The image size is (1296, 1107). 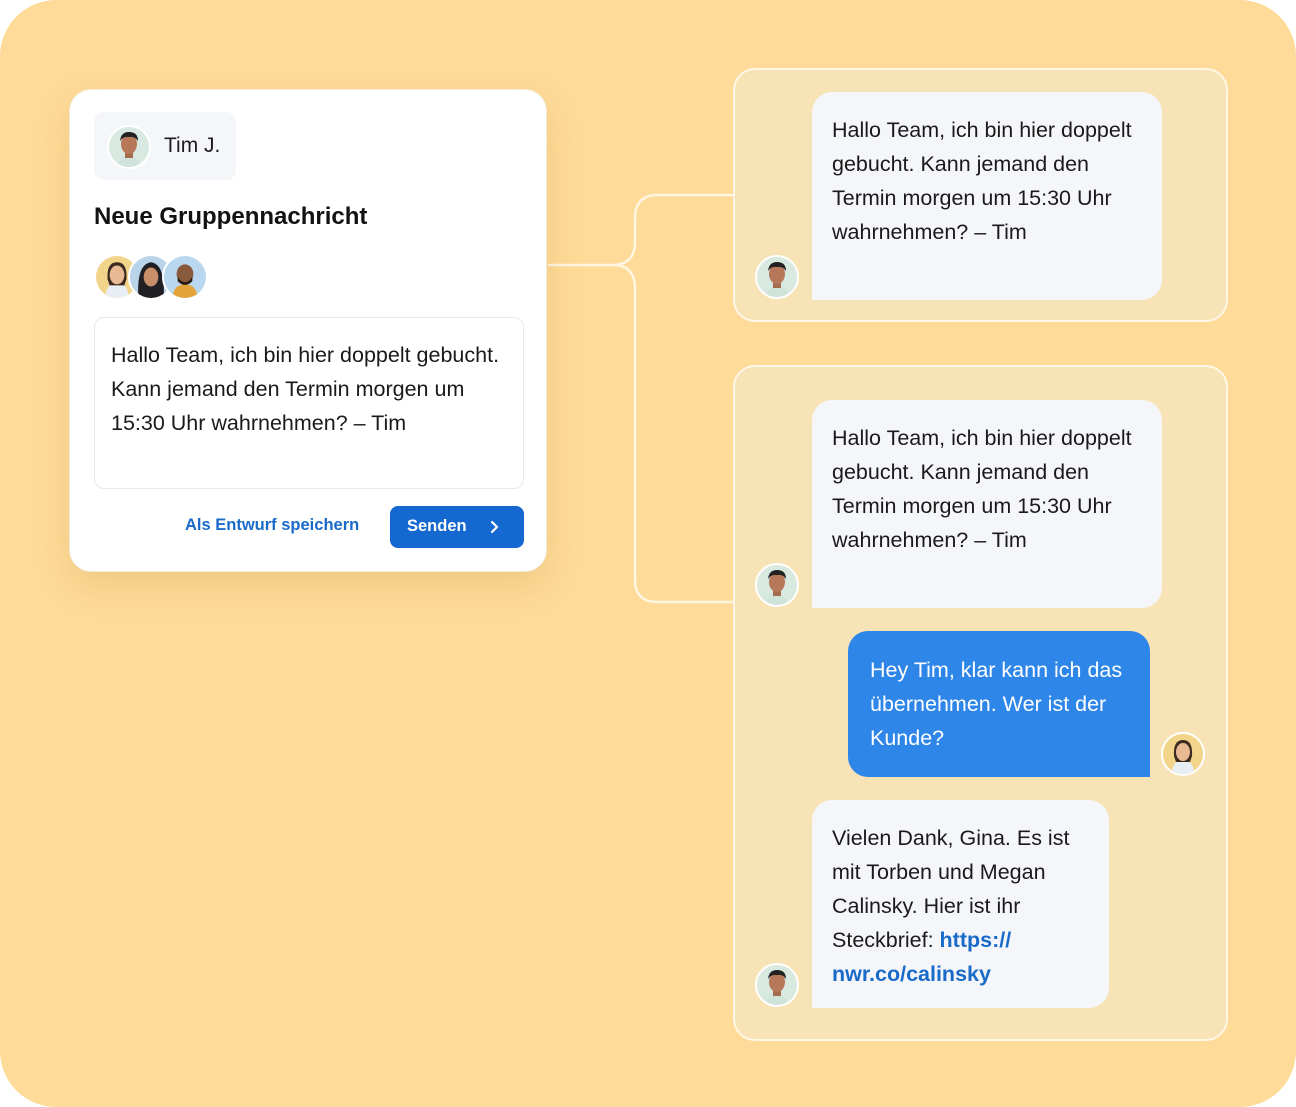 I want to click on recipient-avatars, so click(x=154, y=277).